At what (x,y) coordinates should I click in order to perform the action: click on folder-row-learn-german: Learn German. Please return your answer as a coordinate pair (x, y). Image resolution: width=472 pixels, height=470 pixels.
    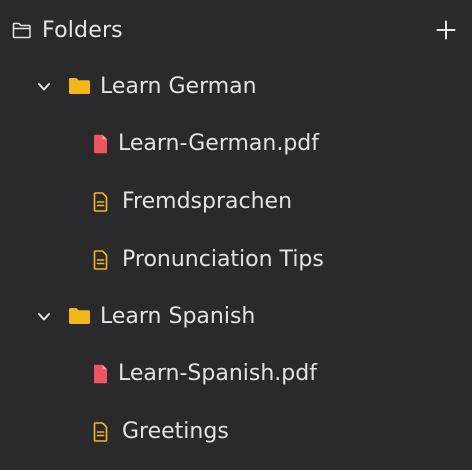
    Looking at the image, I should click on (236, 88).